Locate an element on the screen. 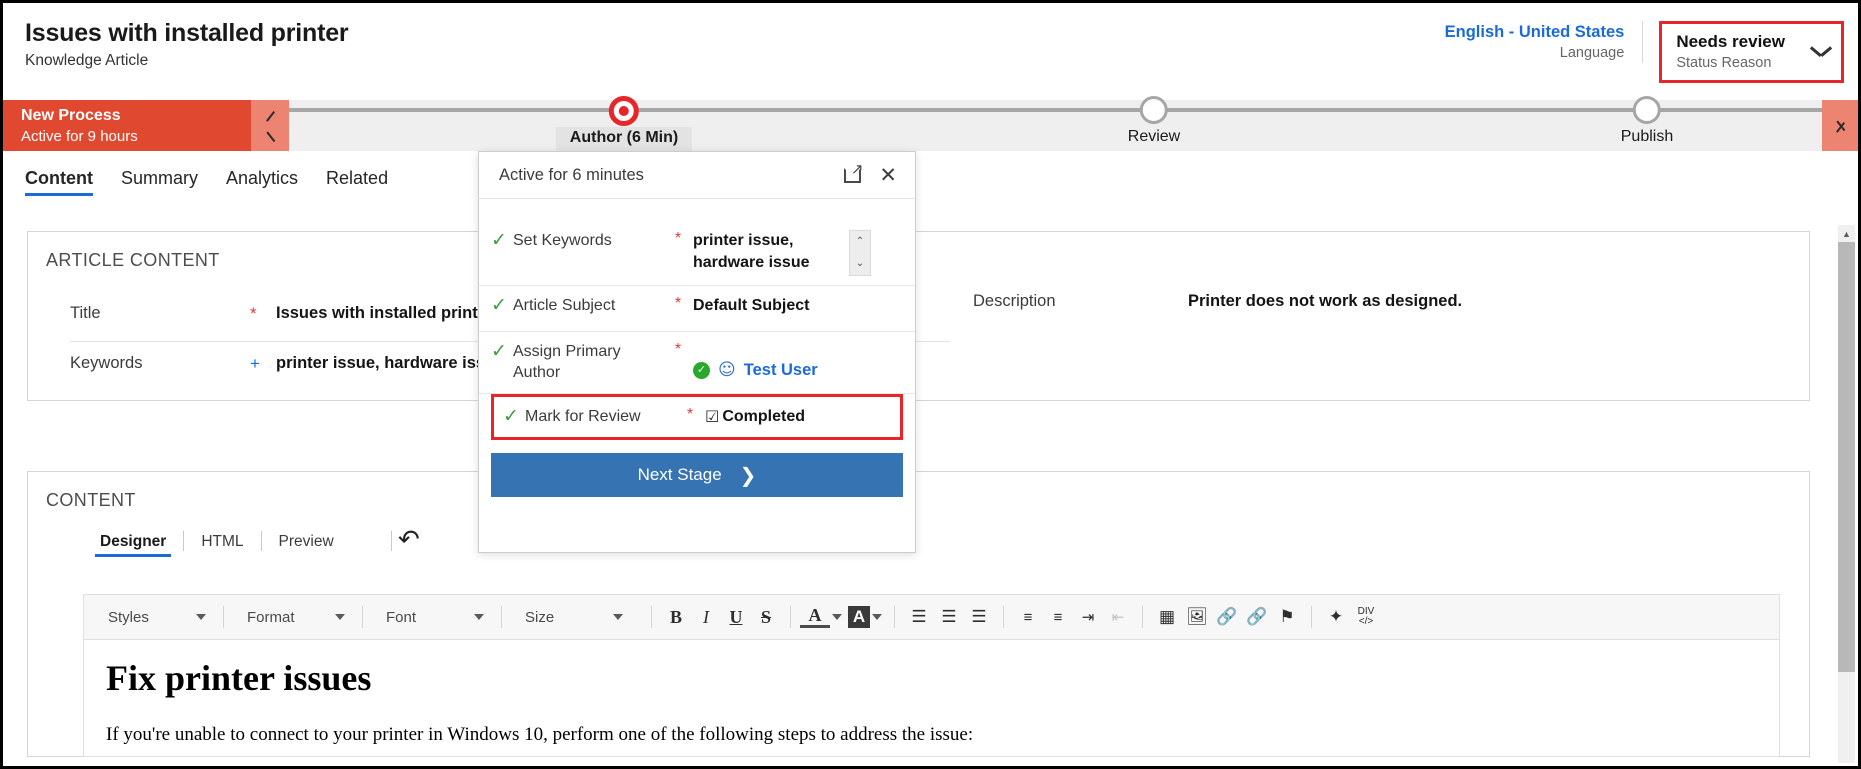  decrease-indent-icon: ⇤ is located at coordinates (1118, 617).